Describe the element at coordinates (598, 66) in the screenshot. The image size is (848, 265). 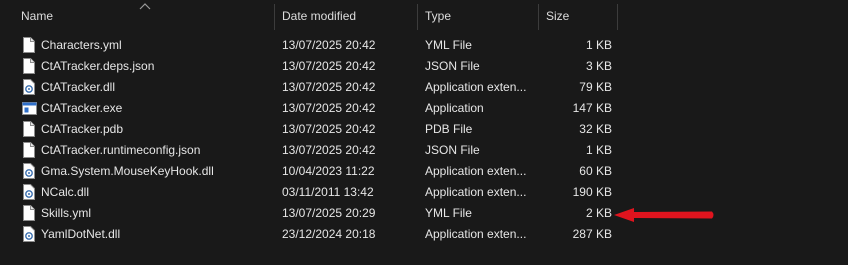
I see `file-size: 3 KB` at that location.